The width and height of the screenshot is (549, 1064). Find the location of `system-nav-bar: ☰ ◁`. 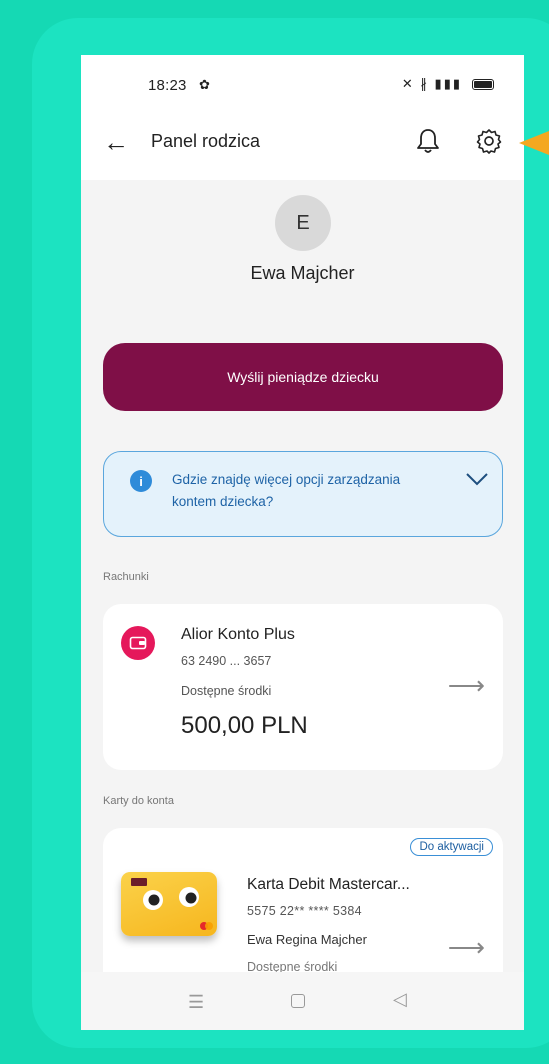

system-nav-bar: ☰ ◁ is located at coordinates (302, 1001).